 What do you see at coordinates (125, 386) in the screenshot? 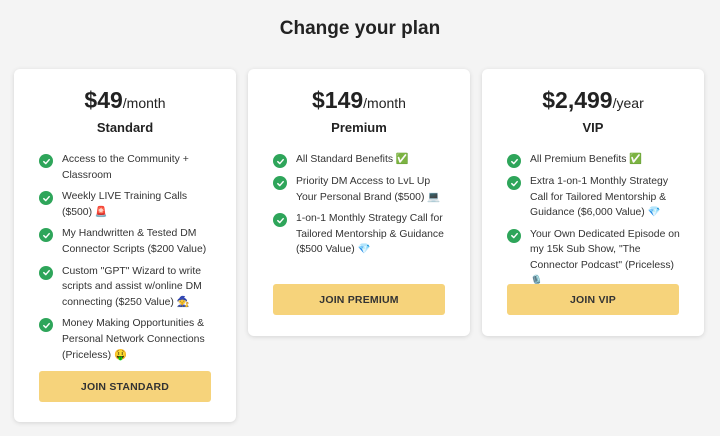
I see `join-standard-button: Join Standard` at bounding box center [125, 386].